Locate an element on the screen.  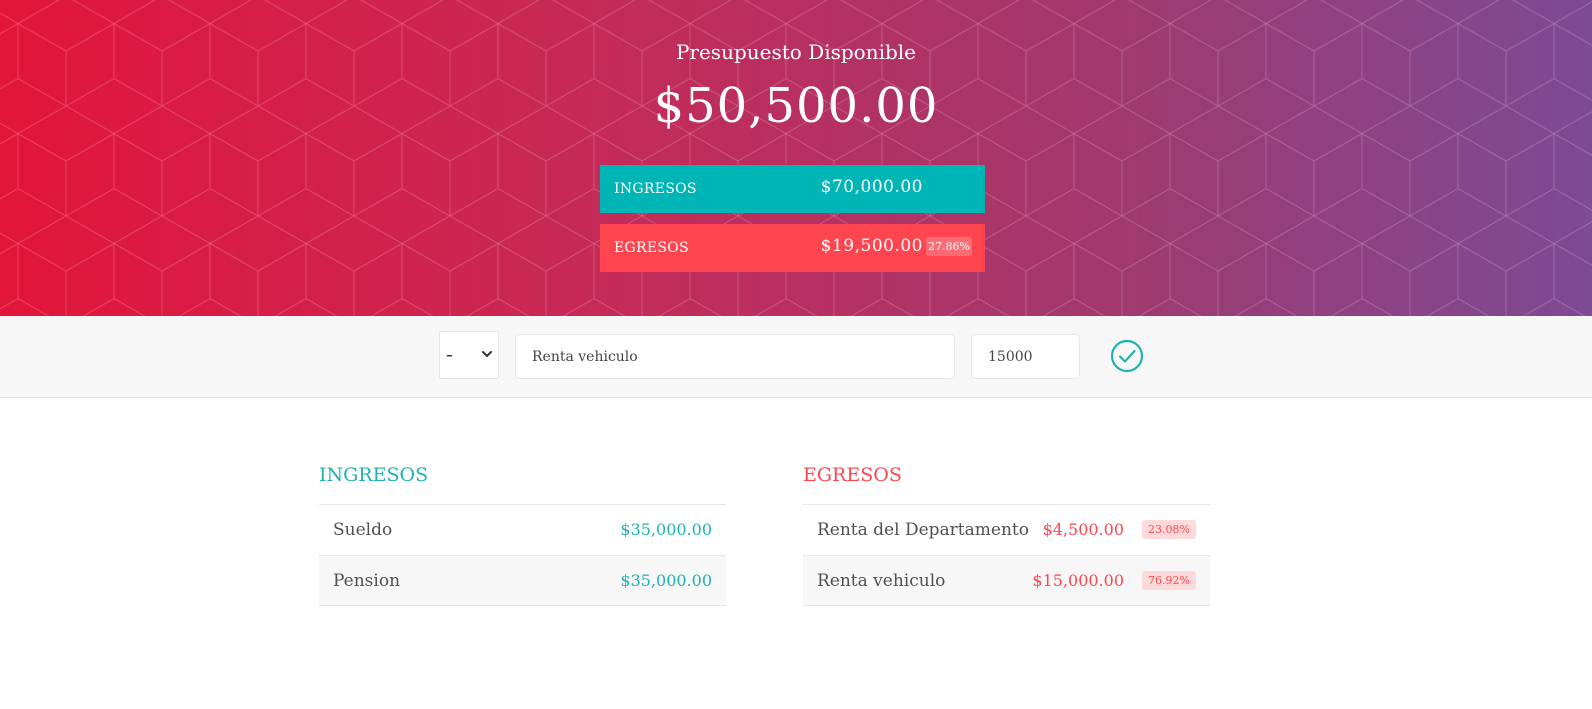
item-description: Renta vehiculo is located at coordinates (881, 581).